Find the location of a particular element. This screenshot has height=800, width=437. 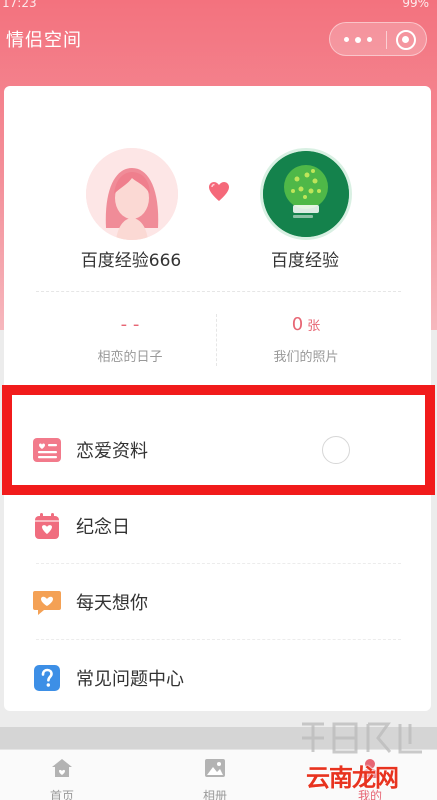

home-icon is located at coordinates (62, 768).